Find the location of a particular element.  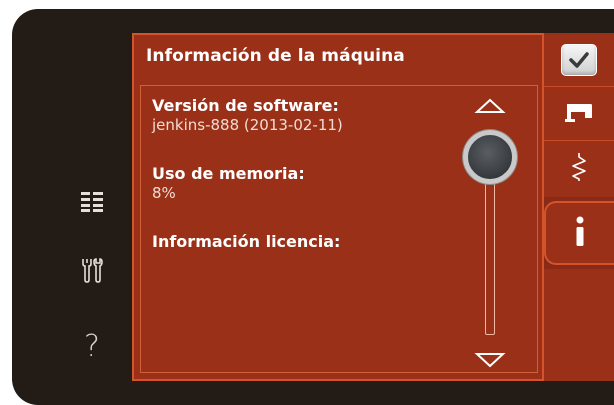

right-tab-strip is located at coordinates (579, 207).